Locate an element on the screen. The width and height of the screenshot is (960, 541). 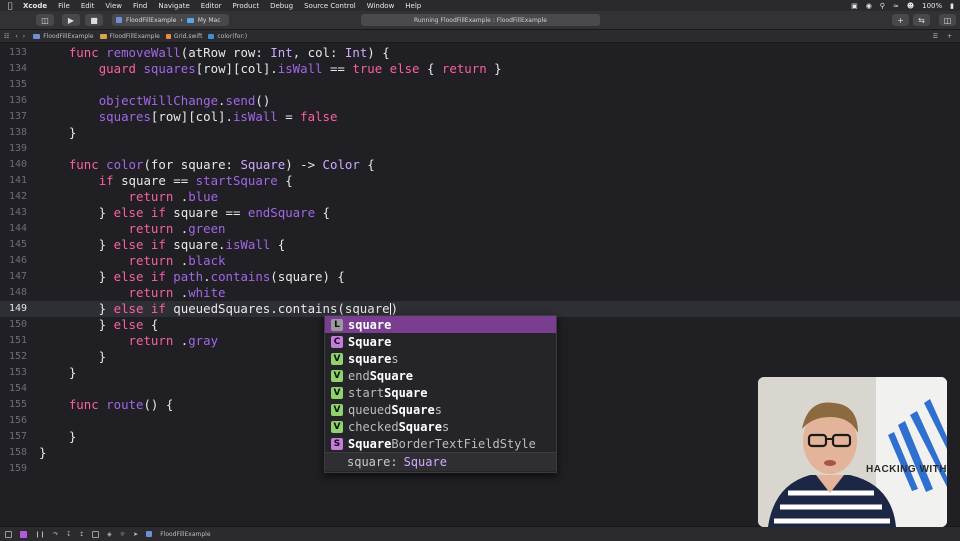
breakpoints-icon is located at coordinates (23, 534).